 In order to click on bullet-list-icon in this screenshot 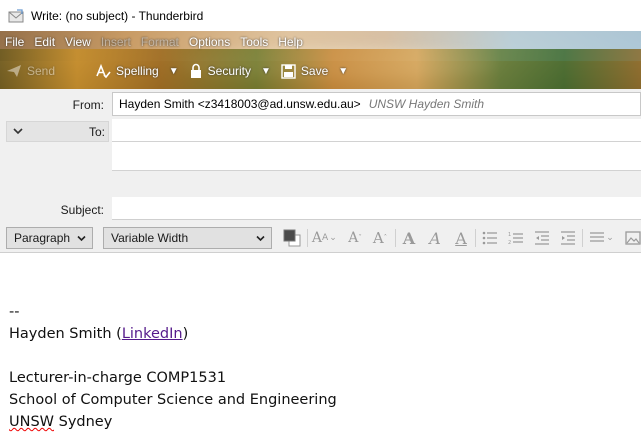, I will do `click(490, 238)`.